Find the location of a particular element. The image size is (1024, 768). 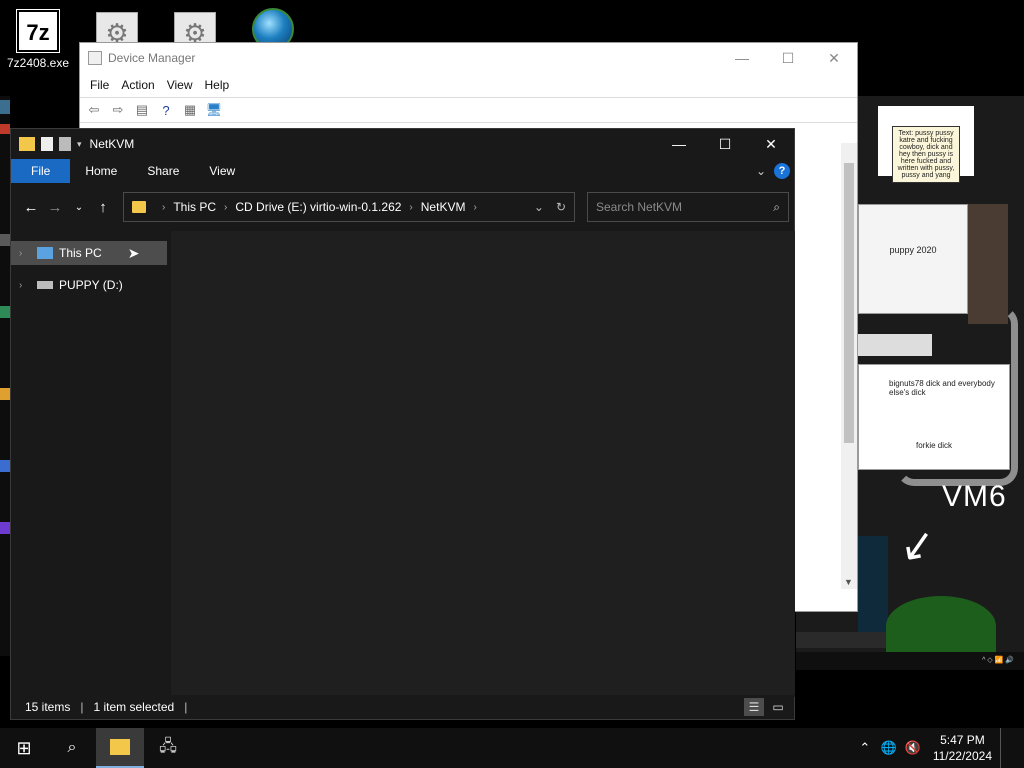

nav-item-this-pc: › This PC ➤ is located at coordinates (89, 253).